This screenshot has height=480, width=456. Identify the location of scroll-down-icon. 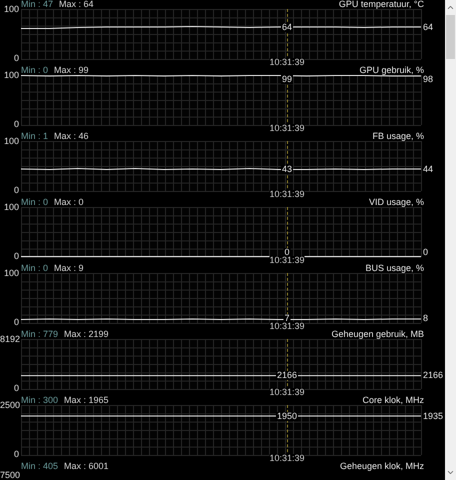
(450, 472).